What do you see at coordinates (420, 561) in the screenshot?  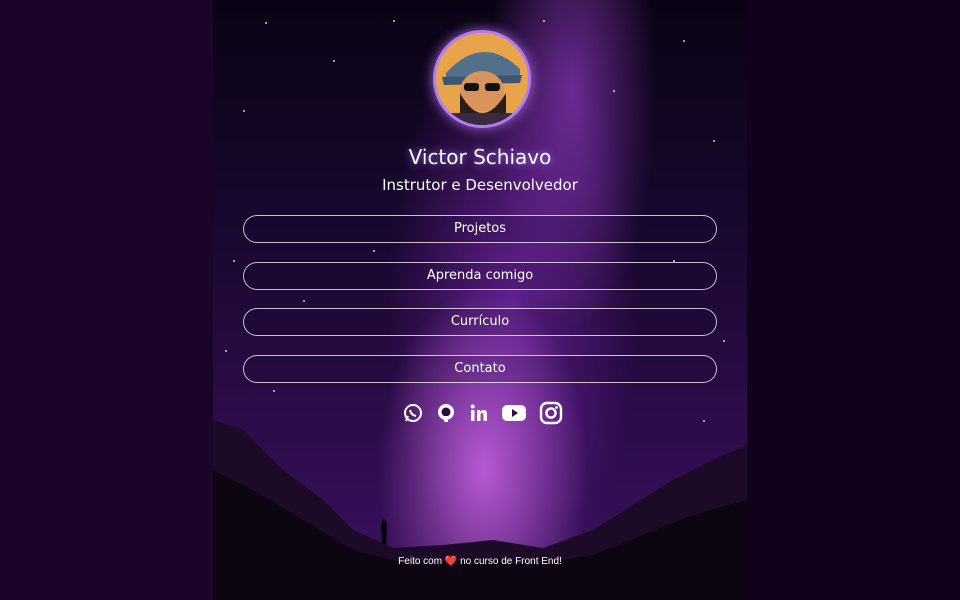 I see `footer-prefix: Feito com` at bounding box center [420, 561].